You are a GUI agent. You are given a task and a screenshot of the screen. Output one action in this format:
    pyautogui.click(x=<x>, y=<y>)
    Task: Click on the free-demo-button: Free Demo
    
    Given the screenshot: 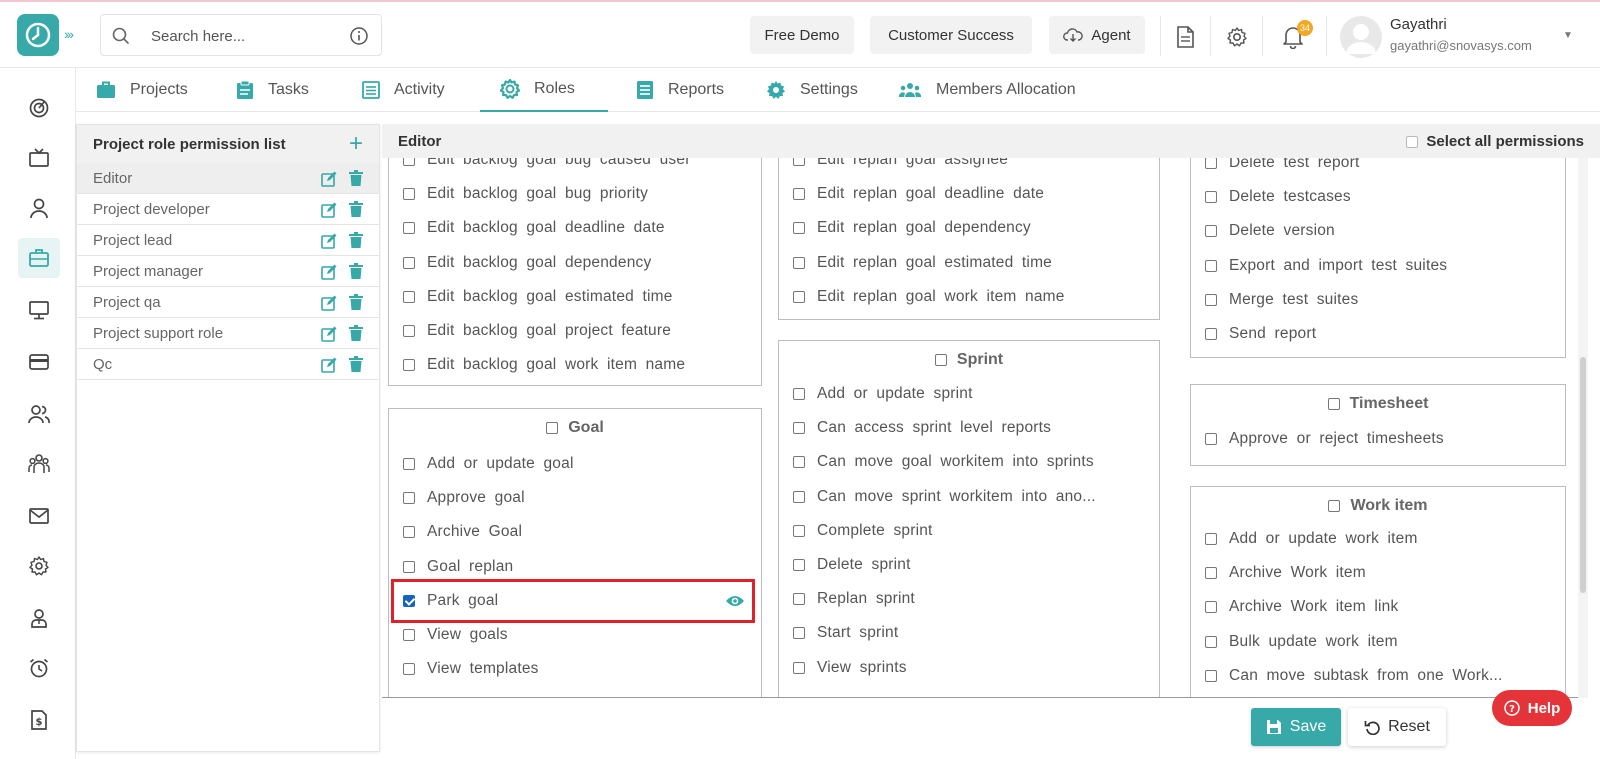 What is the action you would take?
    pyautogui.click(x=802, y=35)
    